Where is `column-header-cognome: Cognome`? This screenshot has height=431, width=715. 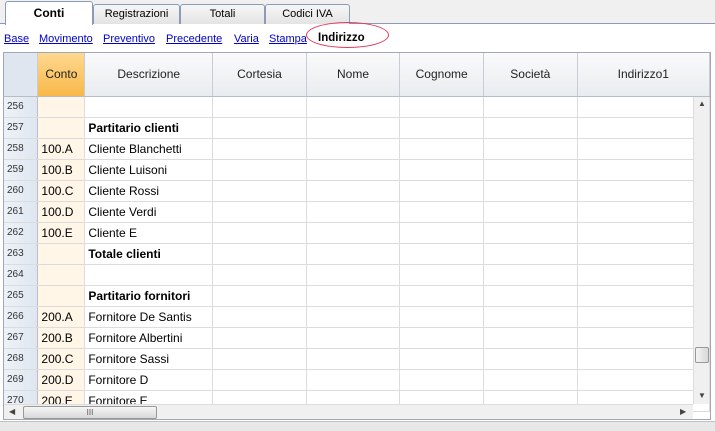
column-header-cognome: Cognome is located at coordinates (442, 75).